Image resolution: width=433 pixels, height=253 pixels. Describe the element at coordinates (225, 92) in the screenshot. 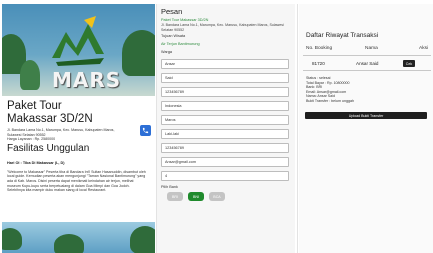

I see `id-number-field: 123456789` at that location.